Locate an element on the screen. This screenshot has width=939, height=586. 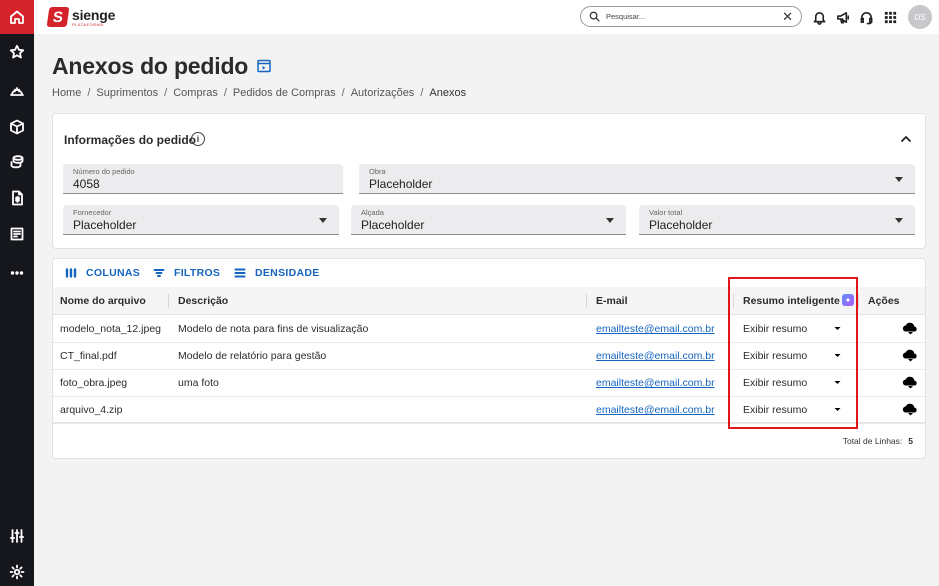
sienge-logo: S sienge PLATAFORMA is located at coordinates (81, 17).